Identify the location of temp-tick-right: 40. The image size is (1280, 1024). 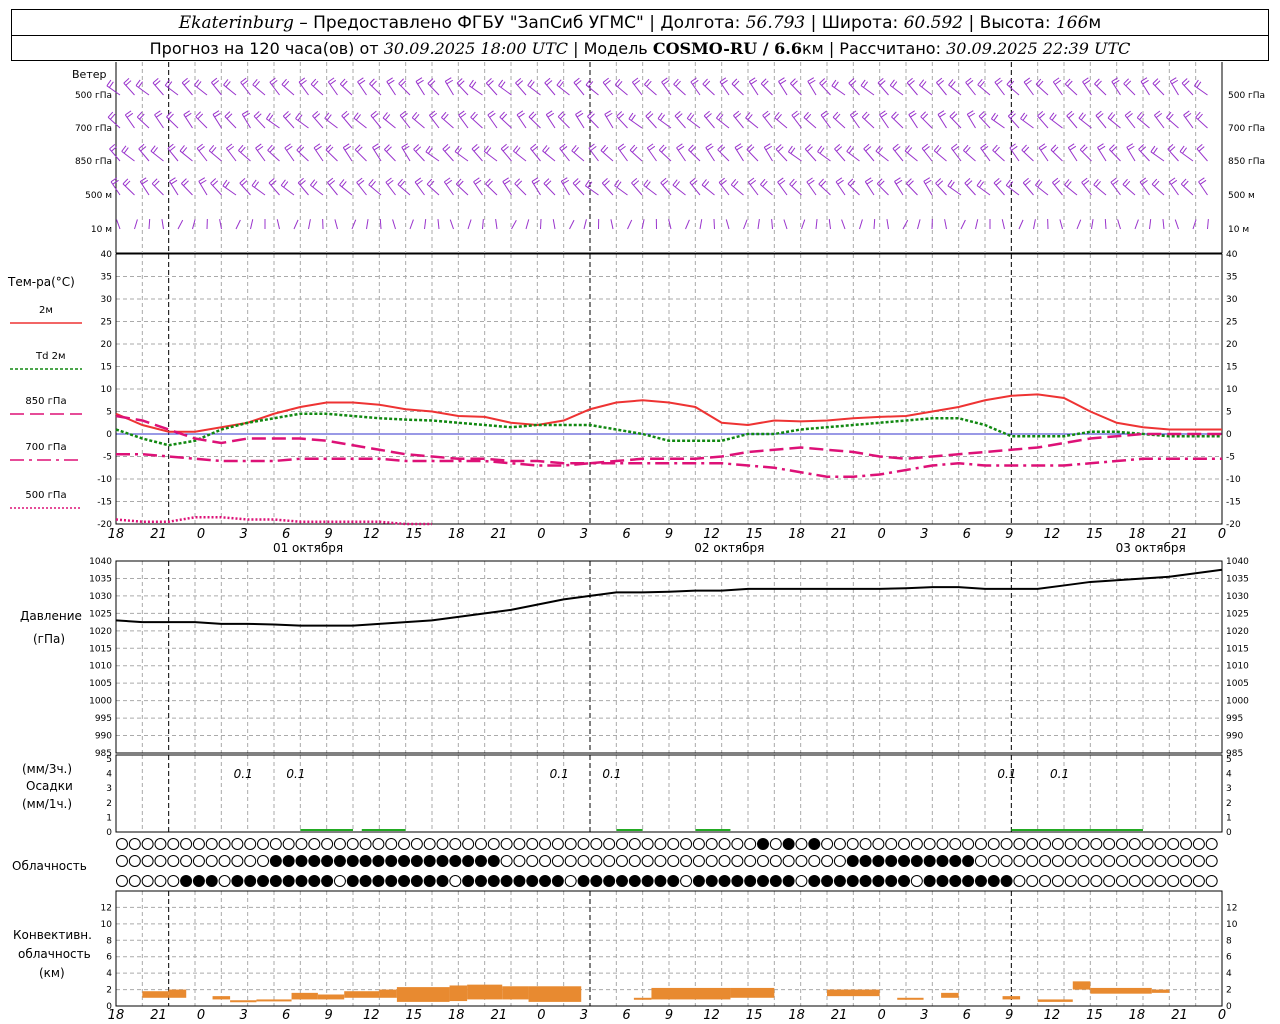
(1232, 255).